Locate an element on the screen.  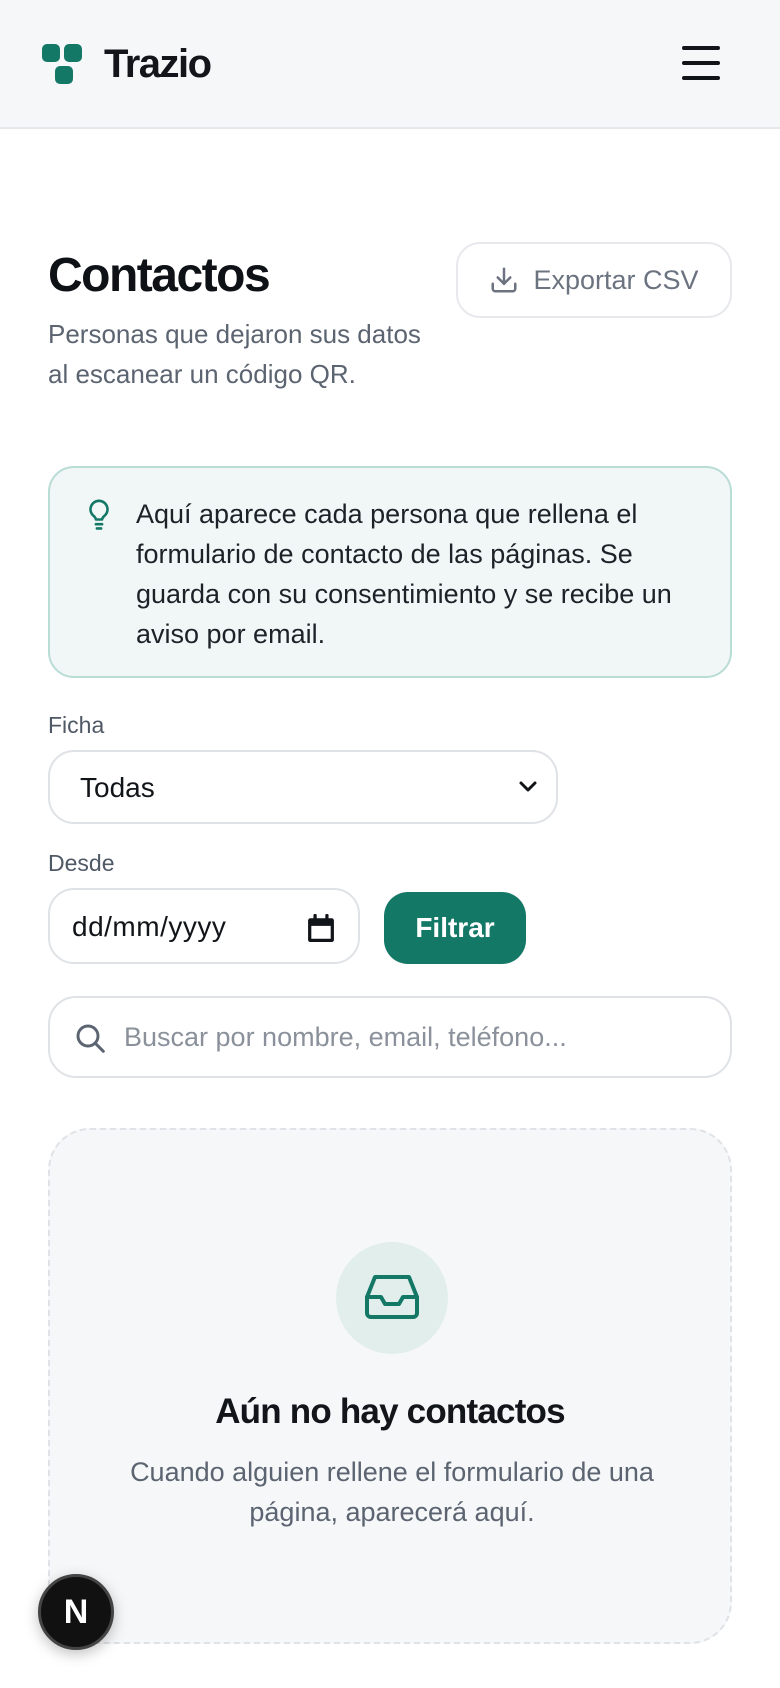
page-title: Contactos is located at coordinates (159, 275).